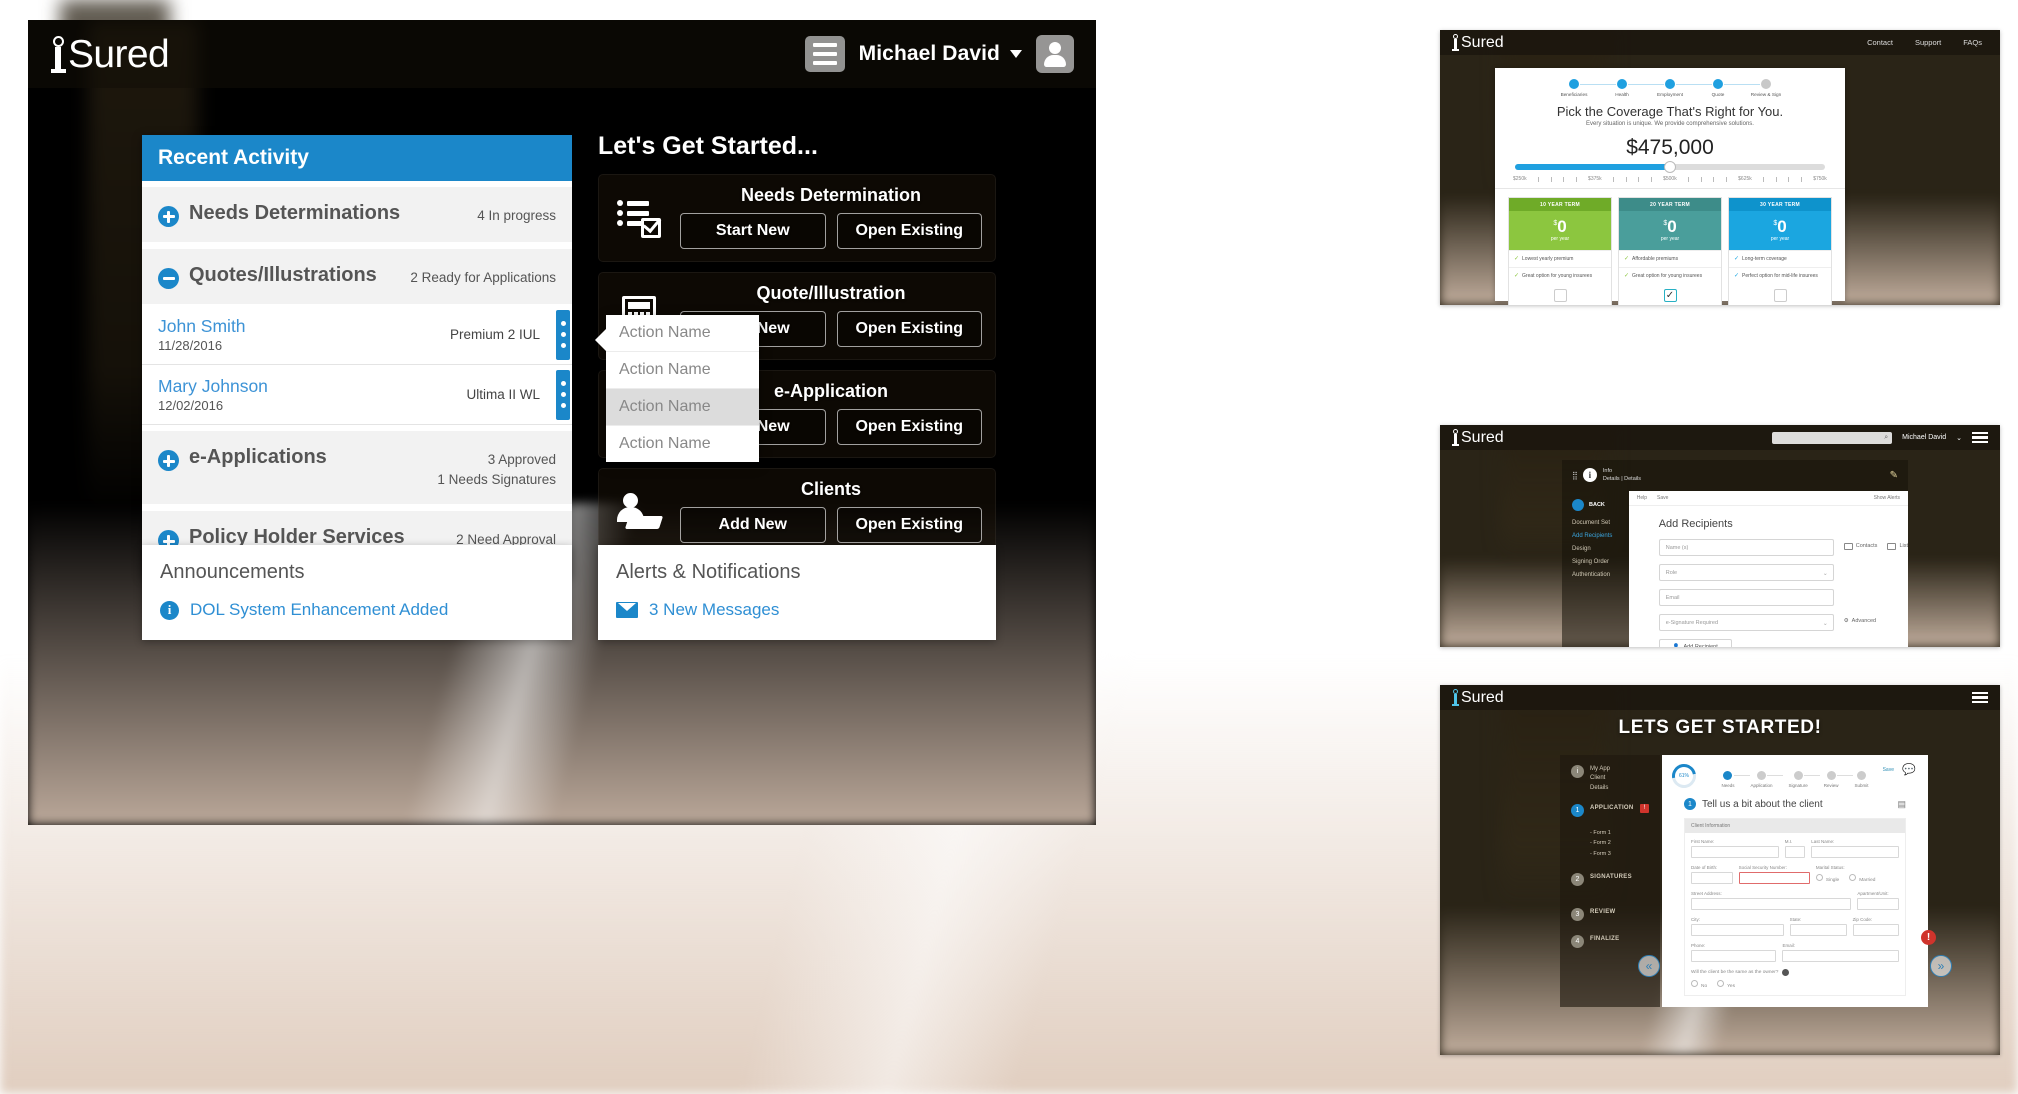  I want to click on slider-handle, so click(1670, 167).